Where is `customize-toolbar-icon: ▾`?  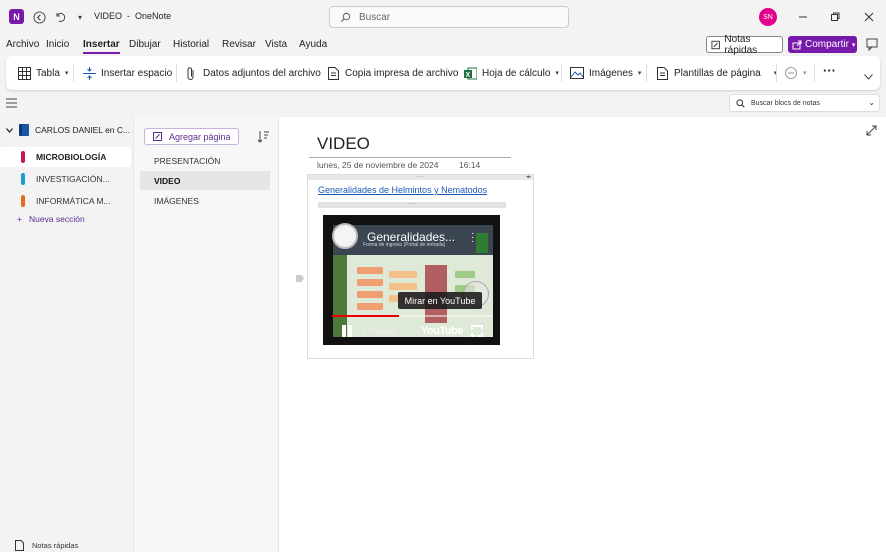 customize-toolbar-icon: ▾ is located at coordinates (80, 17).